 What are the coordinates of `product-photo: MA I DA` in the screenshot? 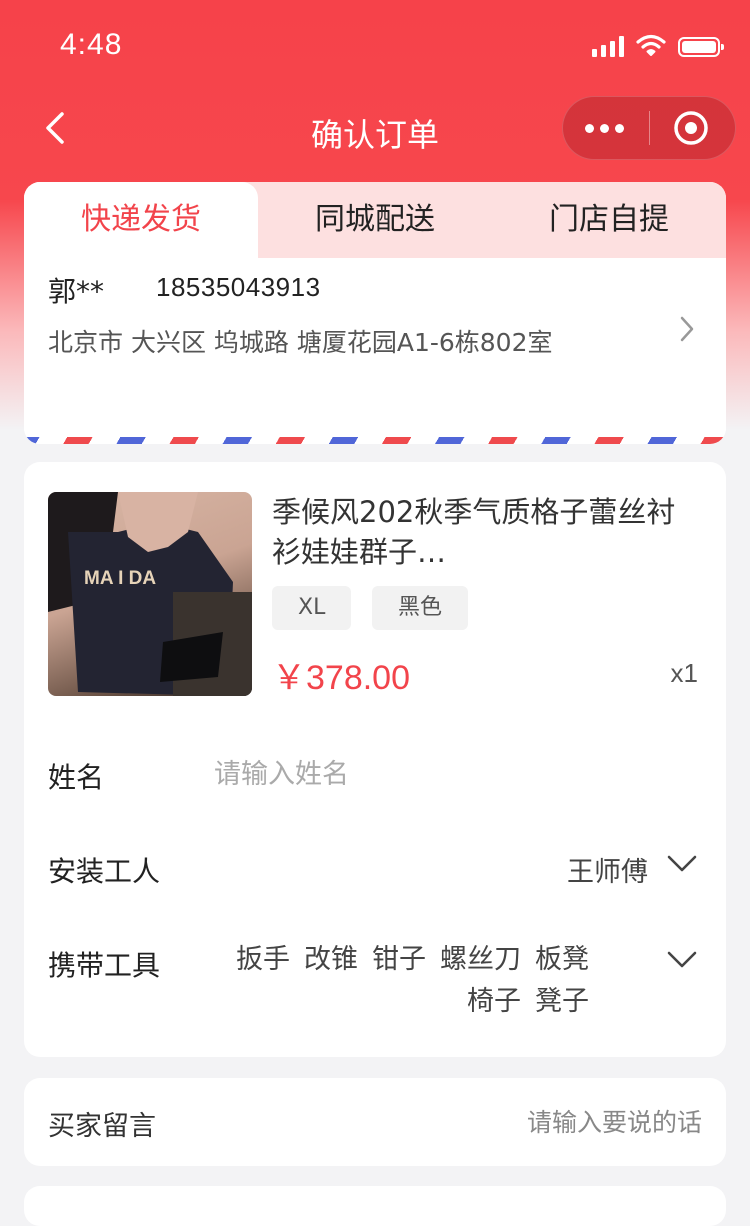 It's located at (150, 594).